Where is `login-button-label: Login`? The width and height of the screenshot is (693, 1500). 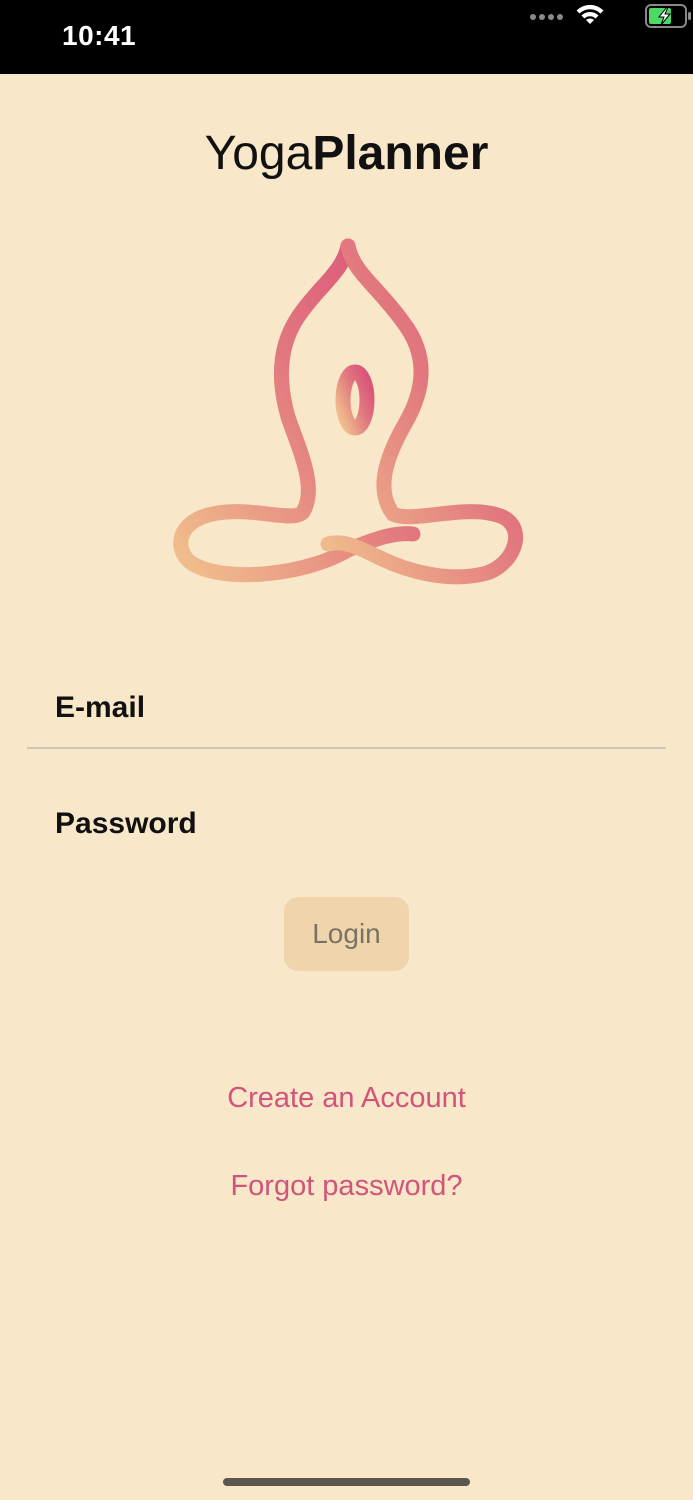 login-button-label: Login is located at coordinates (346, 933).